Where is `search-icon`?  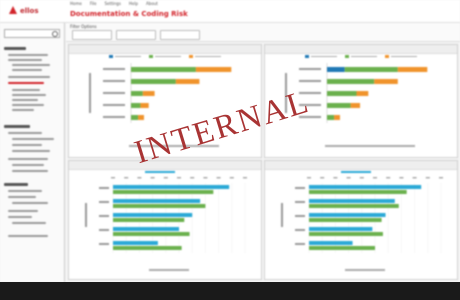
search-icon is located at coordinates (55, 34).